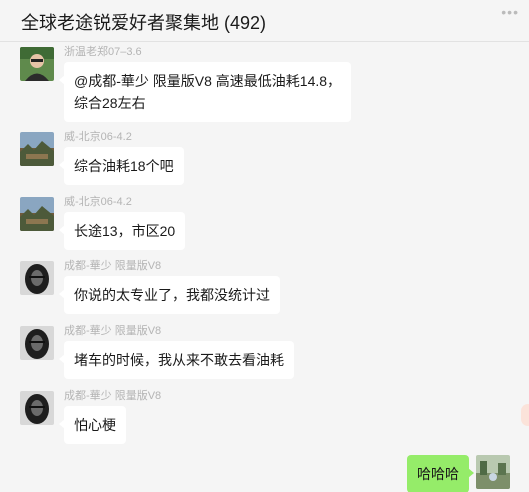  Describe the element at coordinates (525, 415) in the screenshot. I see `floating-side-tab` at that location.